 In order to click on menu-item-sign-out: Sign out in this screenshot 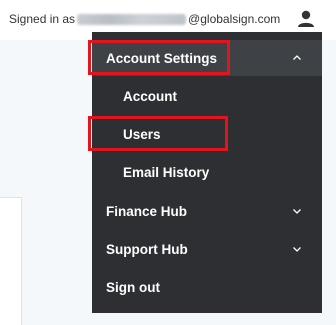, I will do `click(207, 287)`.